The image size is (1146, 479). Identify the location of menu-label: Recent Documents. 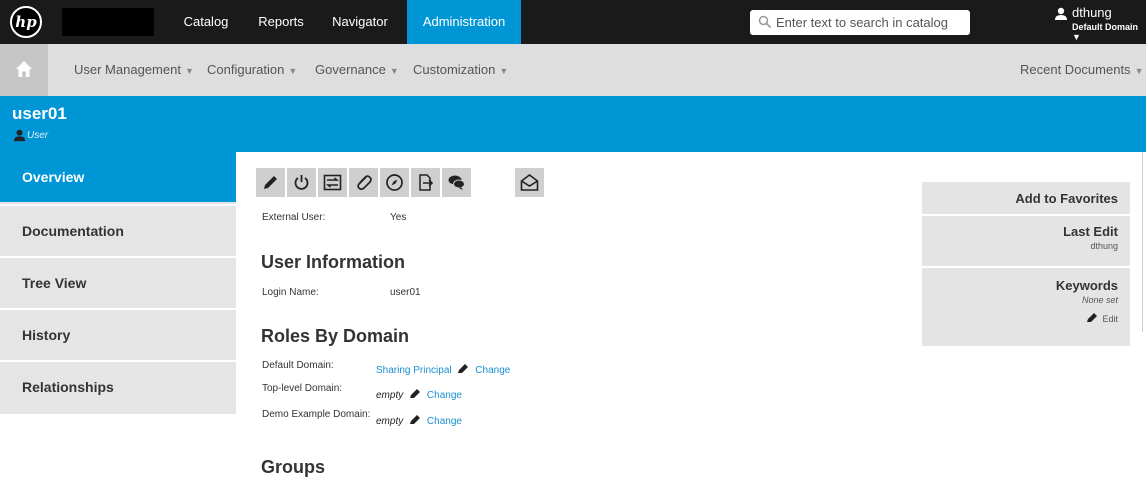
(1075, 69).